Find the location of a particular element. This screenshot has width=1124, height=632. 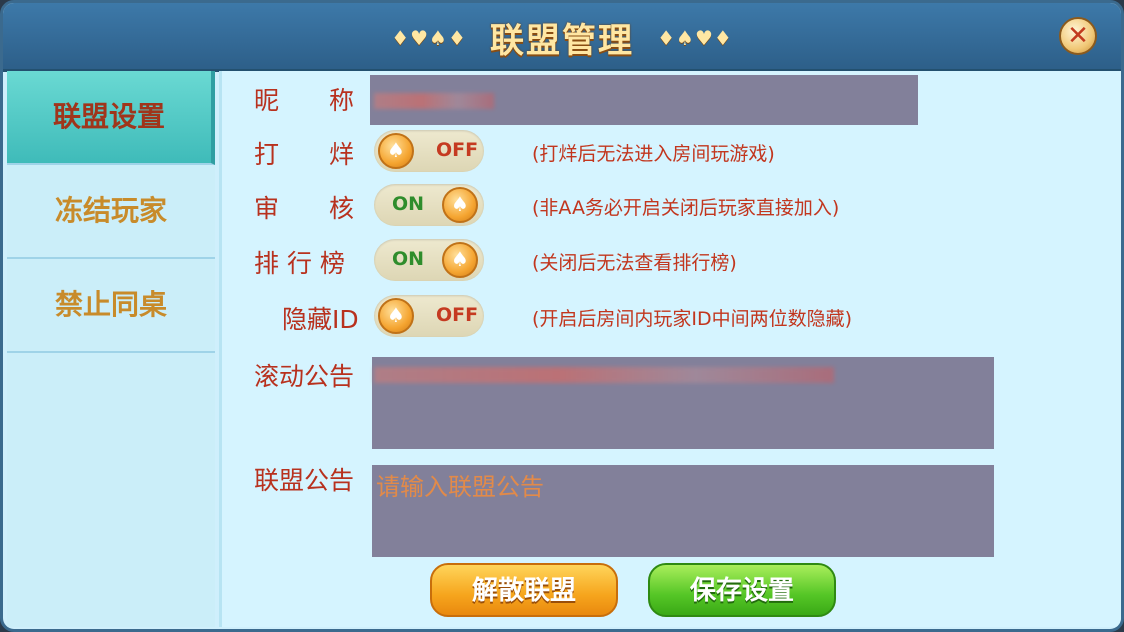

scroll-notice-blurred-value is located at coordinates (604, 375).